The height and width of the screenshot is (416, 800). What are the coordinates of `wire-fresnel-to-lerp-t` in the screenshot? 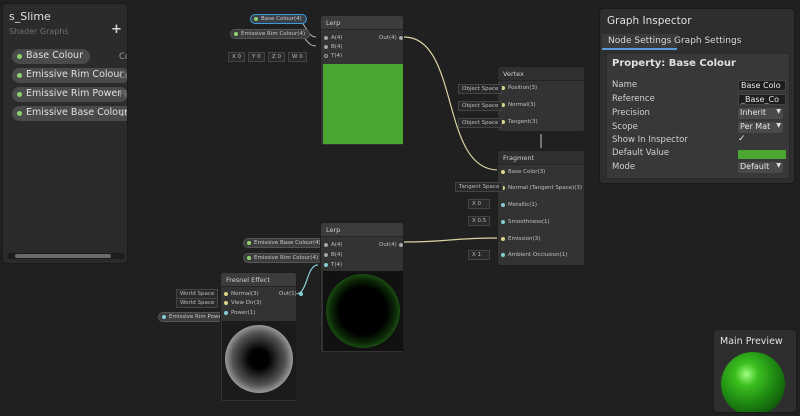 It's located at (307, 279).